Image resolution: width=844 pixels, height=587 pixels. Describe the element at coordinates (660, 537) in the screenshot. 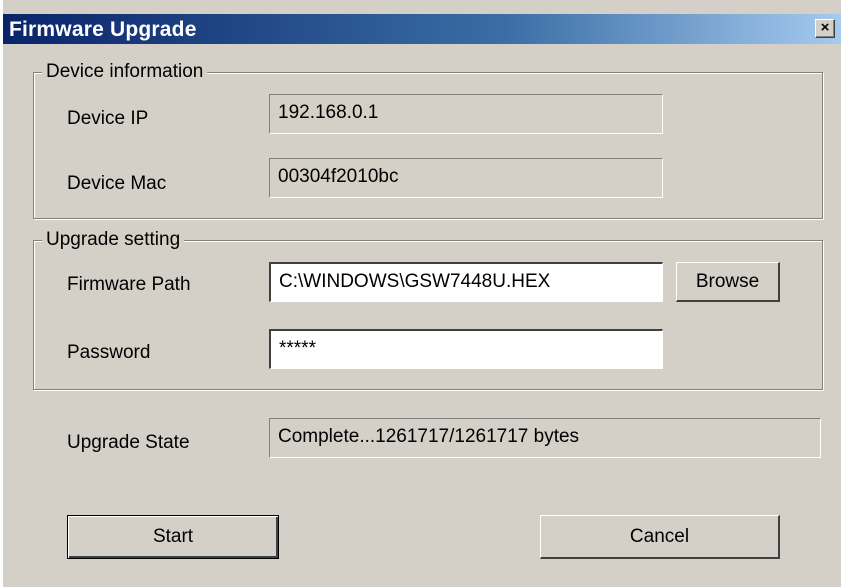

I see `cancel-button: Cancel` at that location.